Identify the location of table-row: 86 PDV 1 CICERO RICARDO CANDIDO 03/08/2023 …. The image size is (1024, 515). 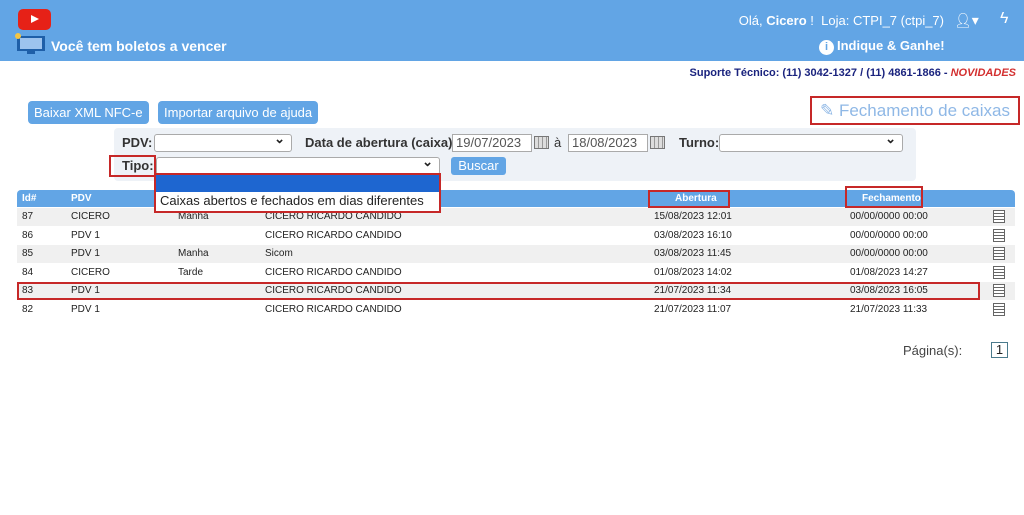
(516, 235).